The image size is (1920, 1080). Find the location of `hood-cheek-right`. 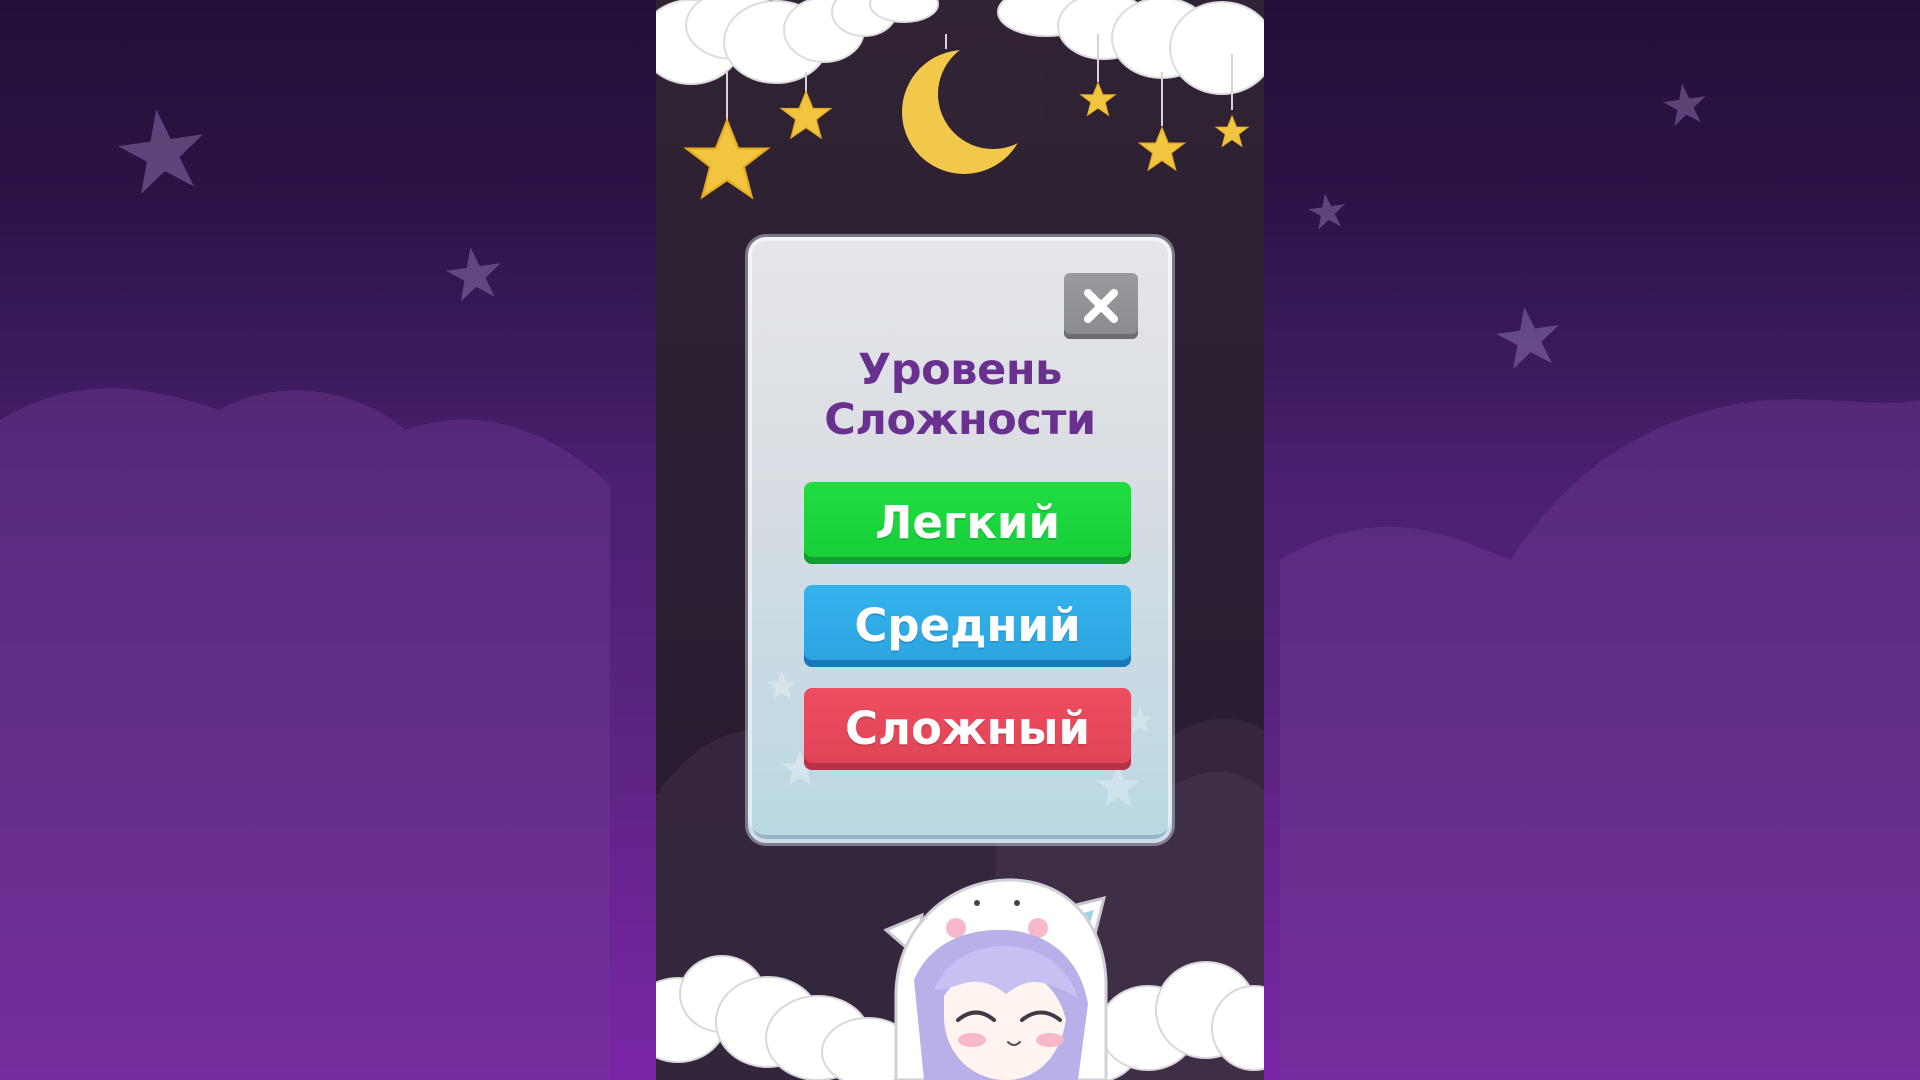

hood-cheek-right is located at coordinates (1038, 928).